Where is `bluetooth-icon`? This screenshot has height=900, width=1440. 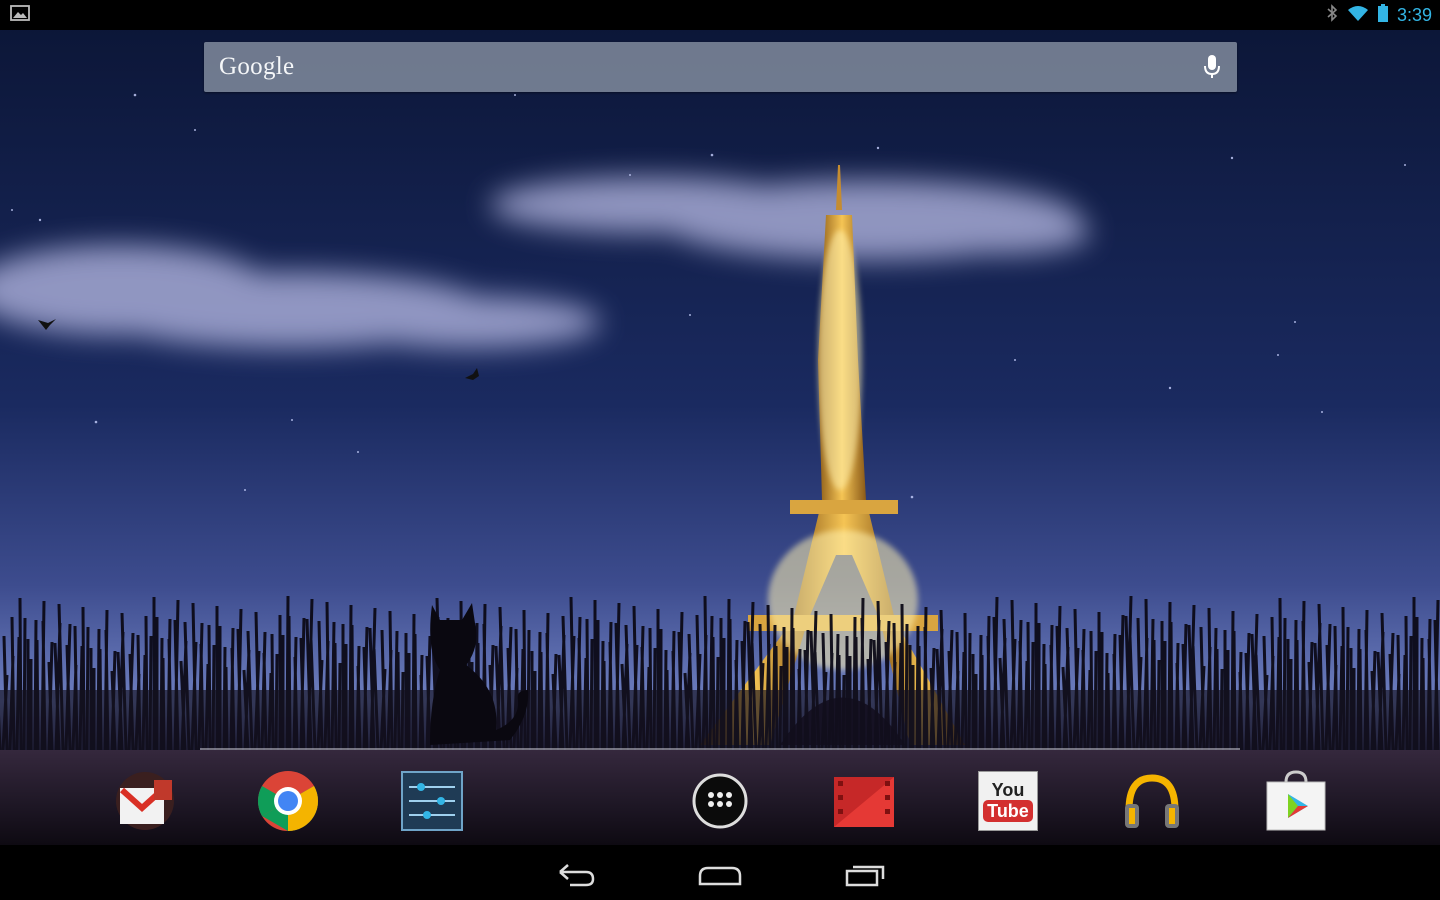 bluetooth-icon is located at coordinates (1332, 15).